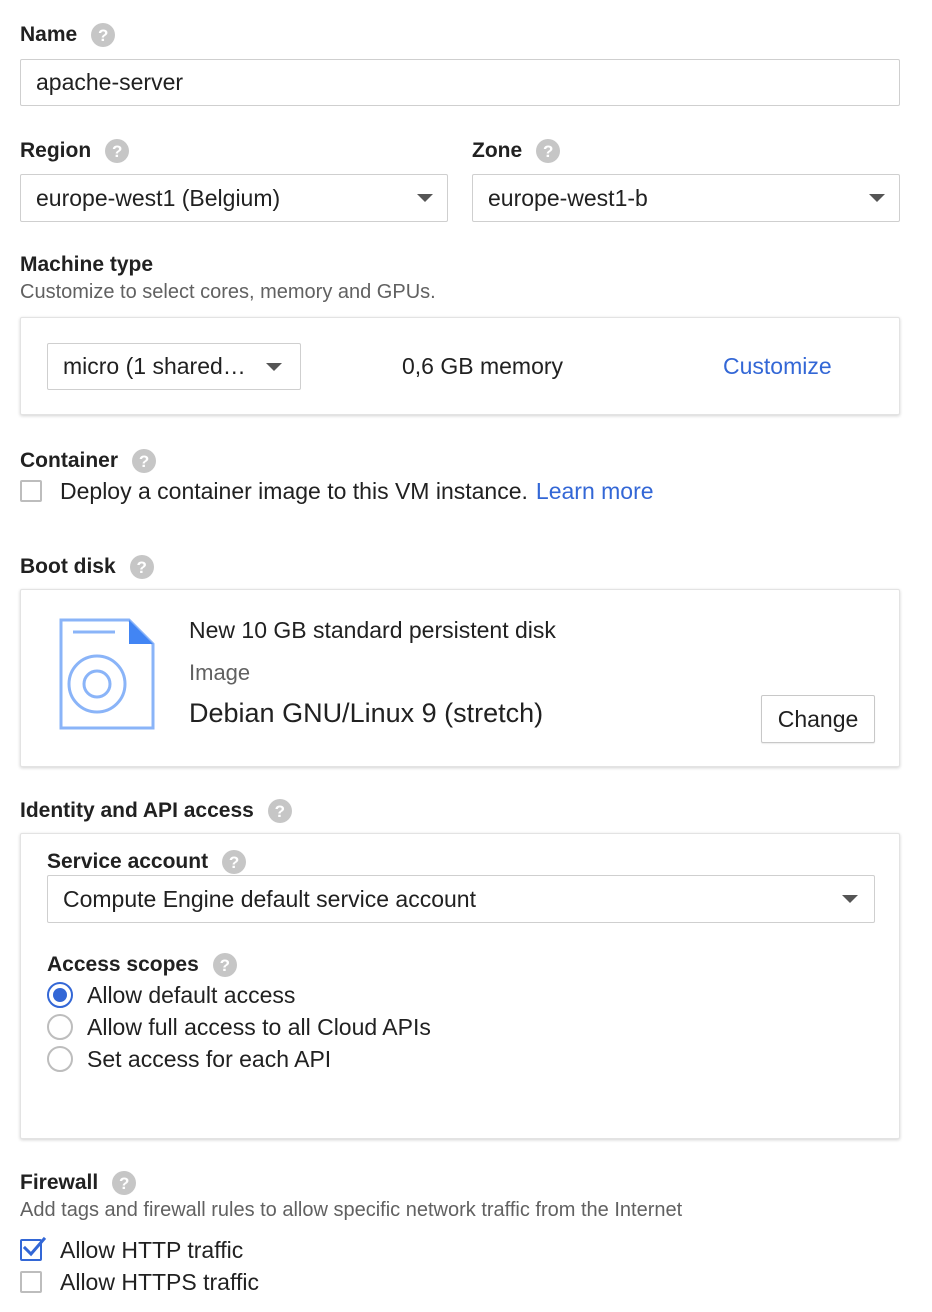  I want to click on zone-select: europe-west1-b, so click(686, 198).